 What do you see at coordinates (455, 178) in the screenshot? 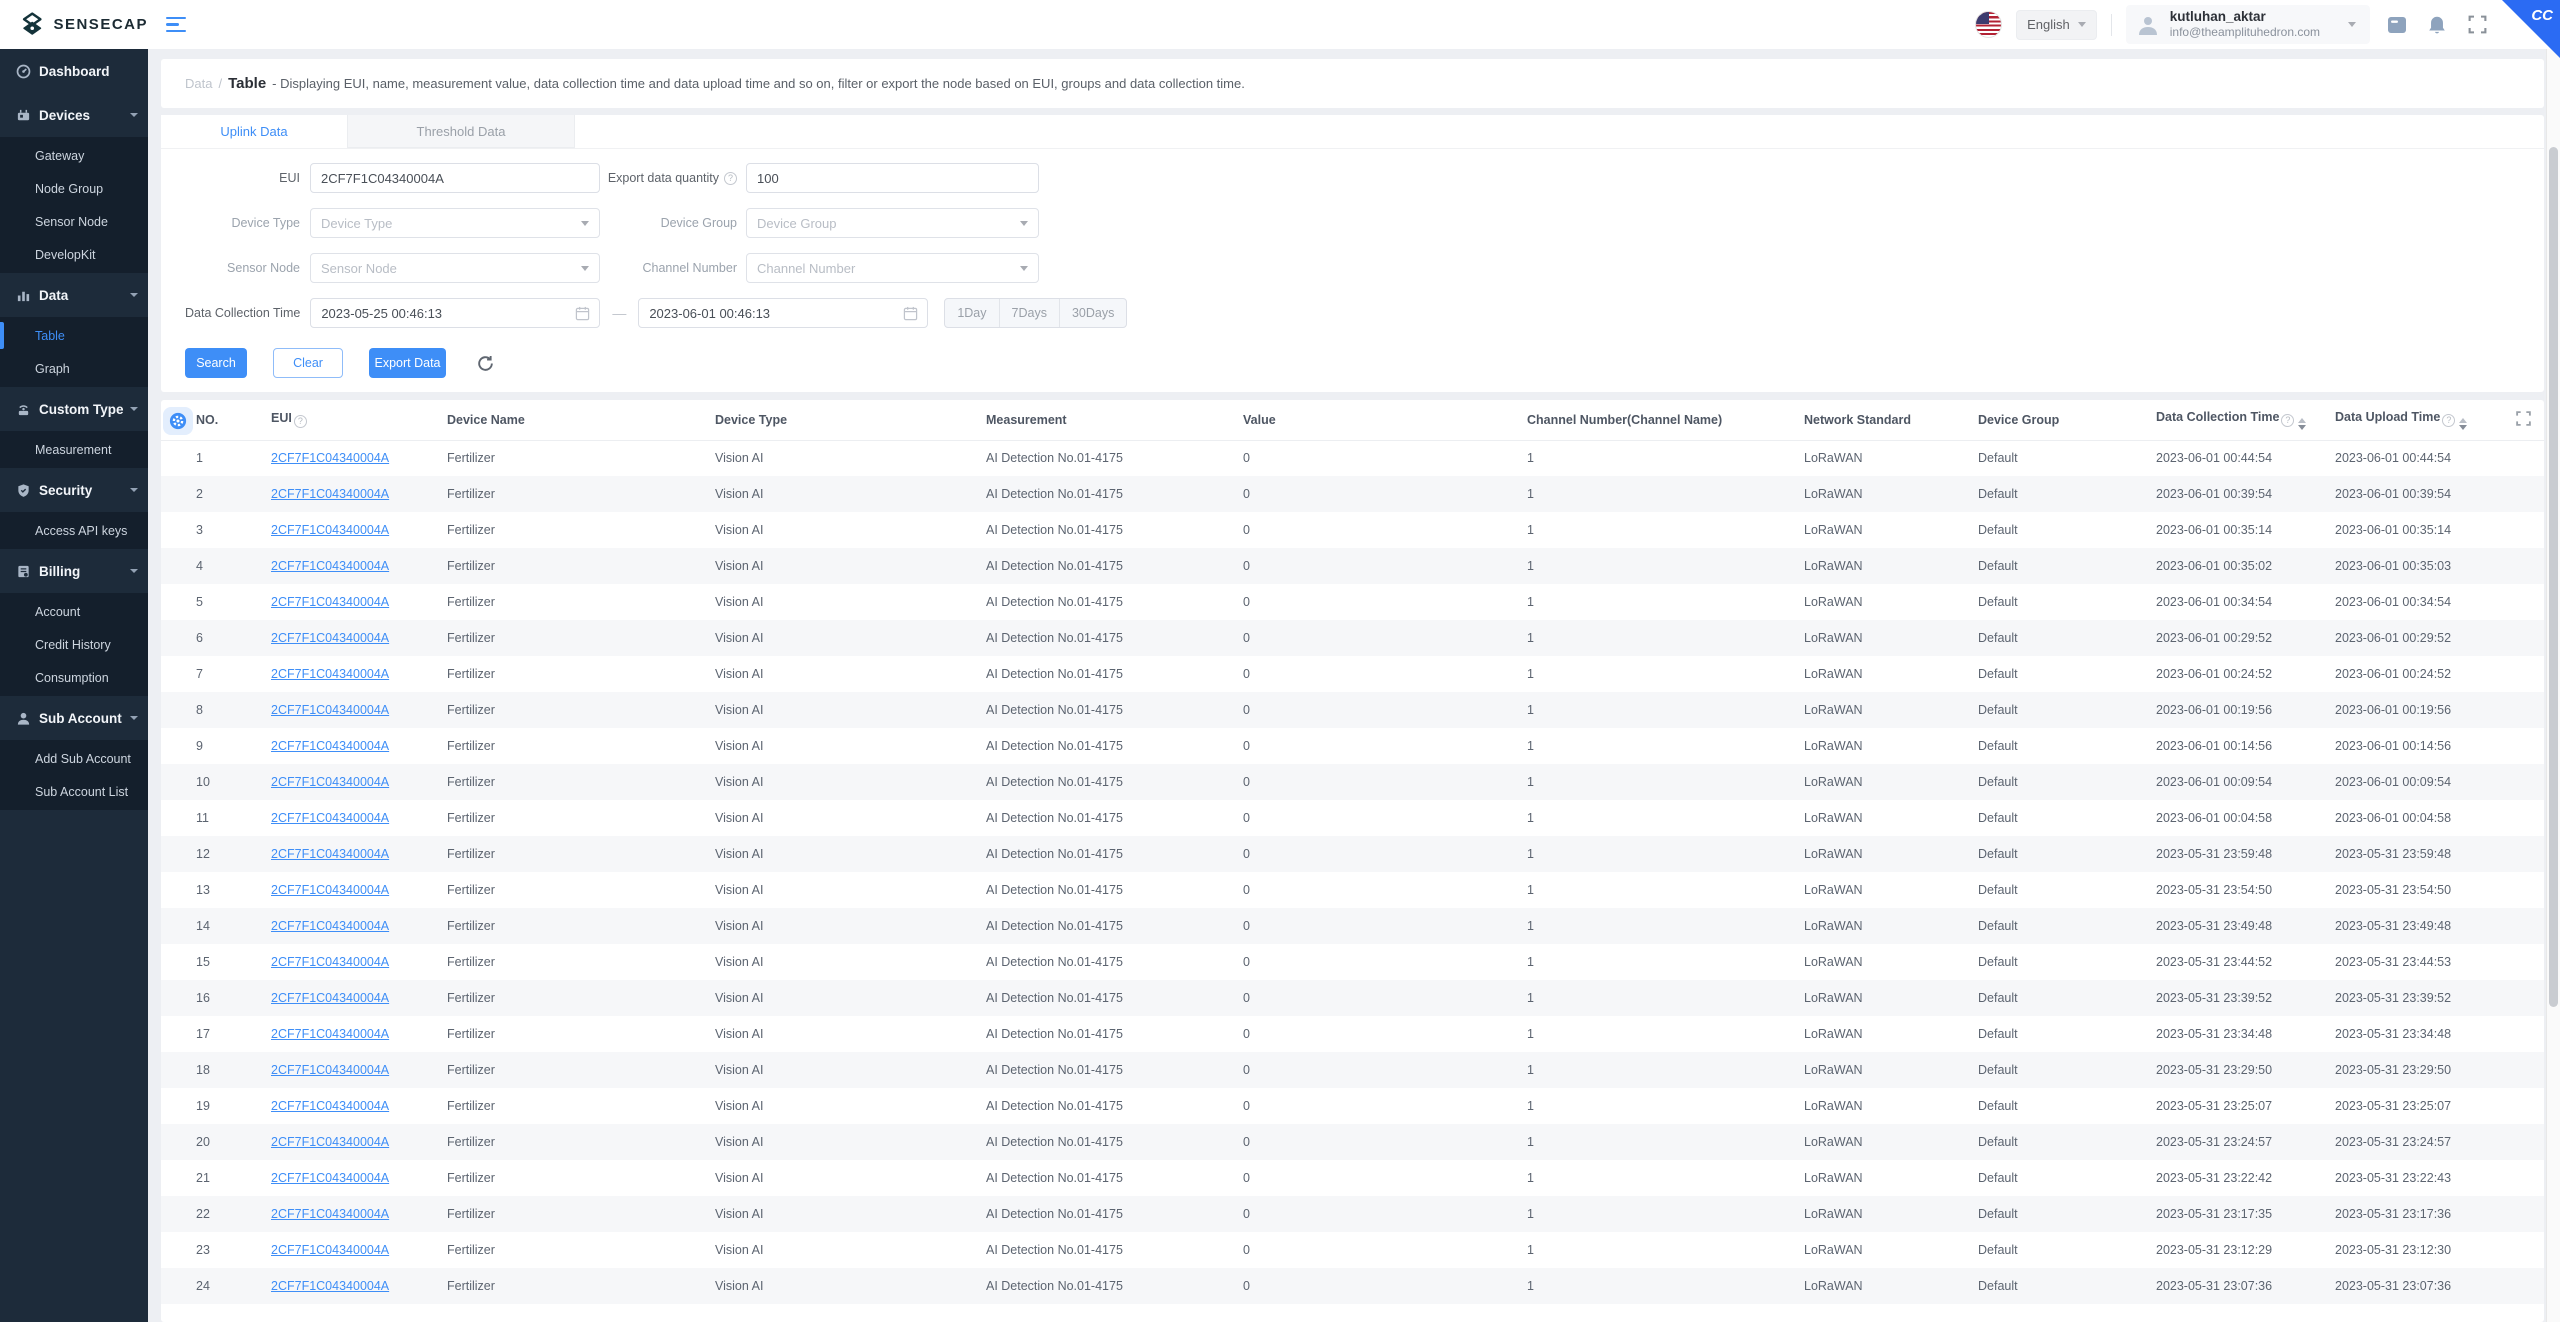
I see `eui-input` at bounding box center [455, 178].